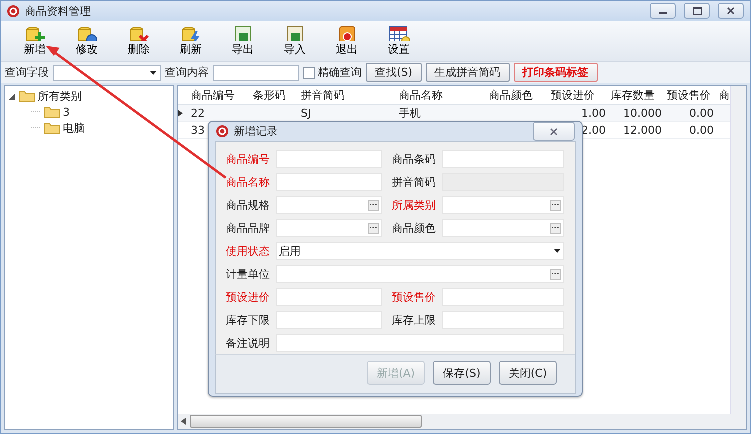 The width and height of the screenshot is (751, 434). What do you see at coordinates (290, 251) in the screenshot?
I see `field-value: 启用` at bounding box center [290, 251].